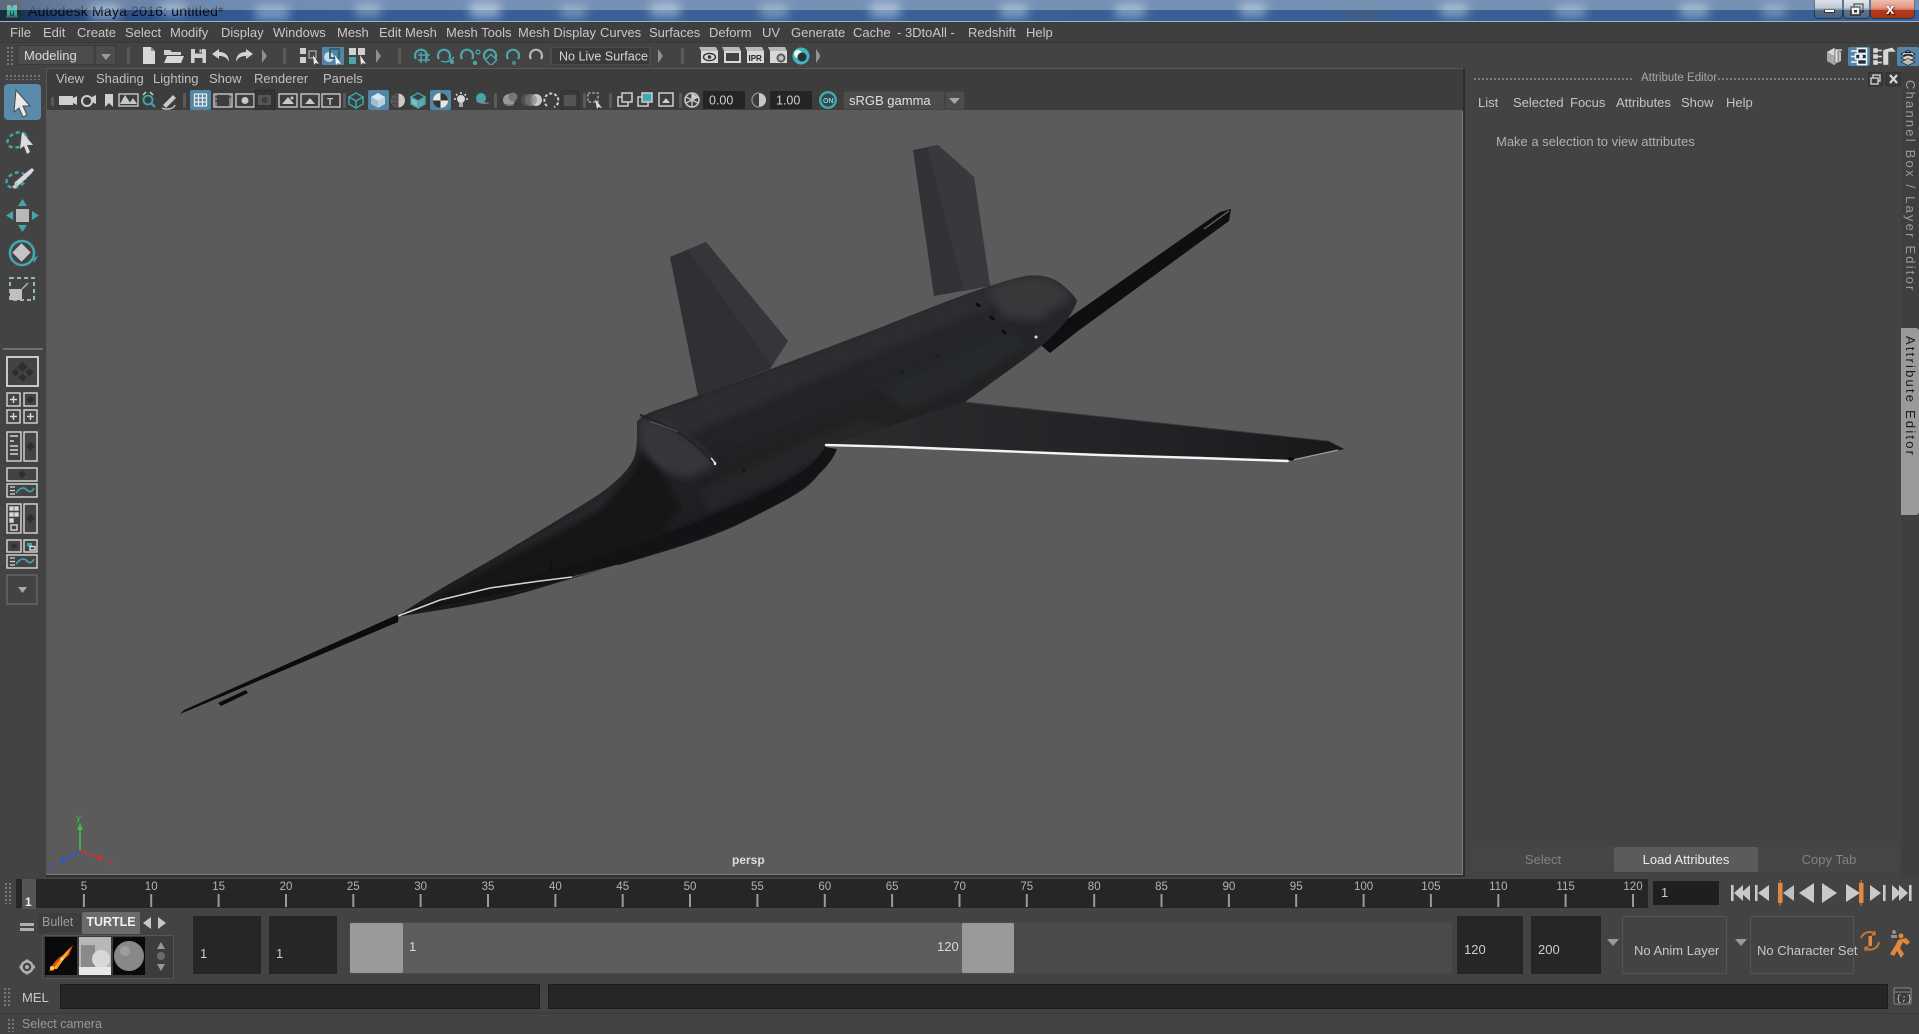 This screenshot has height=1034, width=1919. What do you see at coordinates (892, 887) in the screenshot?
I see `svg-text: 65` at bounding box center [892, 887].